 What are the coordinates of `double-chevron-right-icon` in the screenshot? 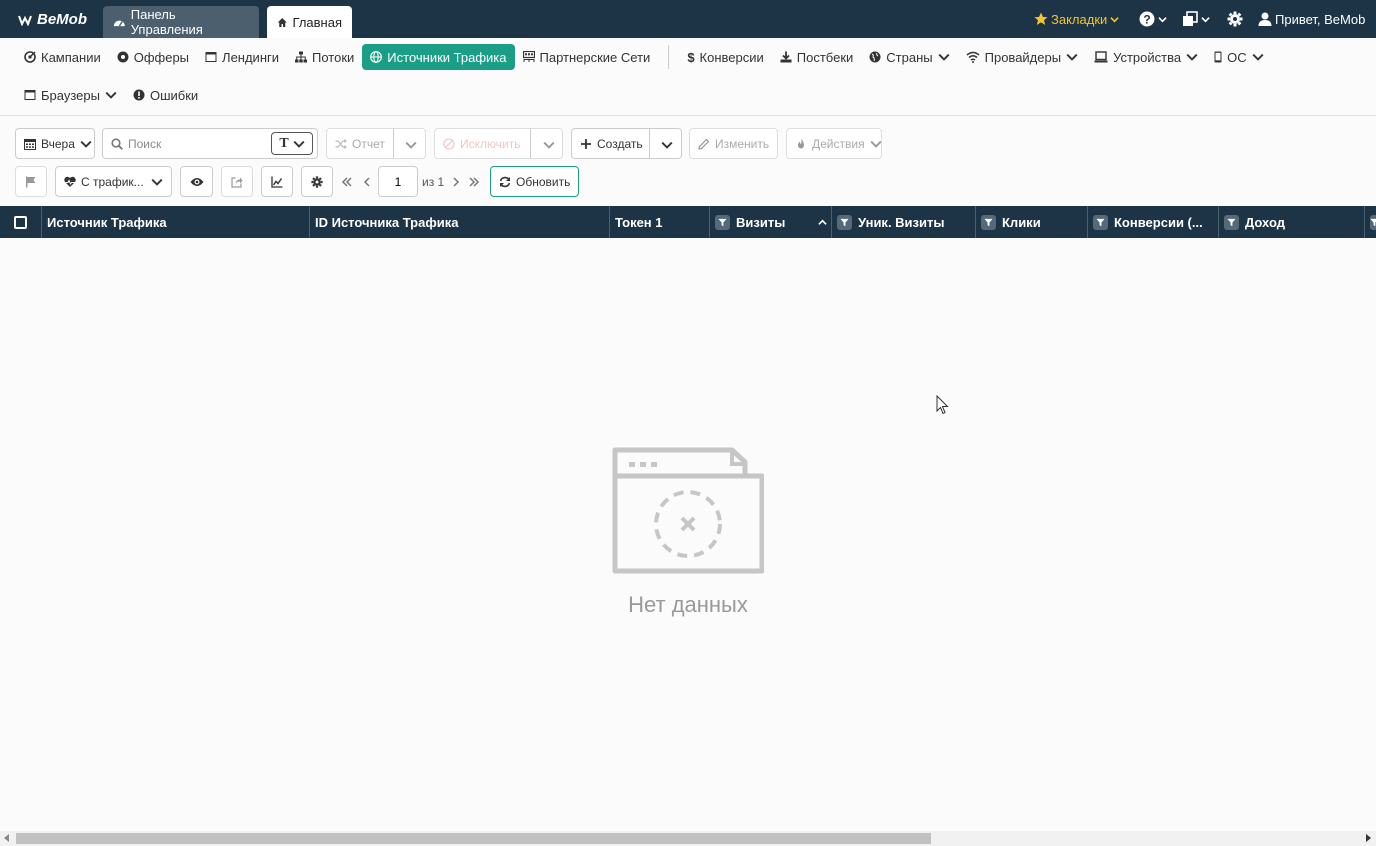 It's located at (474, 181).